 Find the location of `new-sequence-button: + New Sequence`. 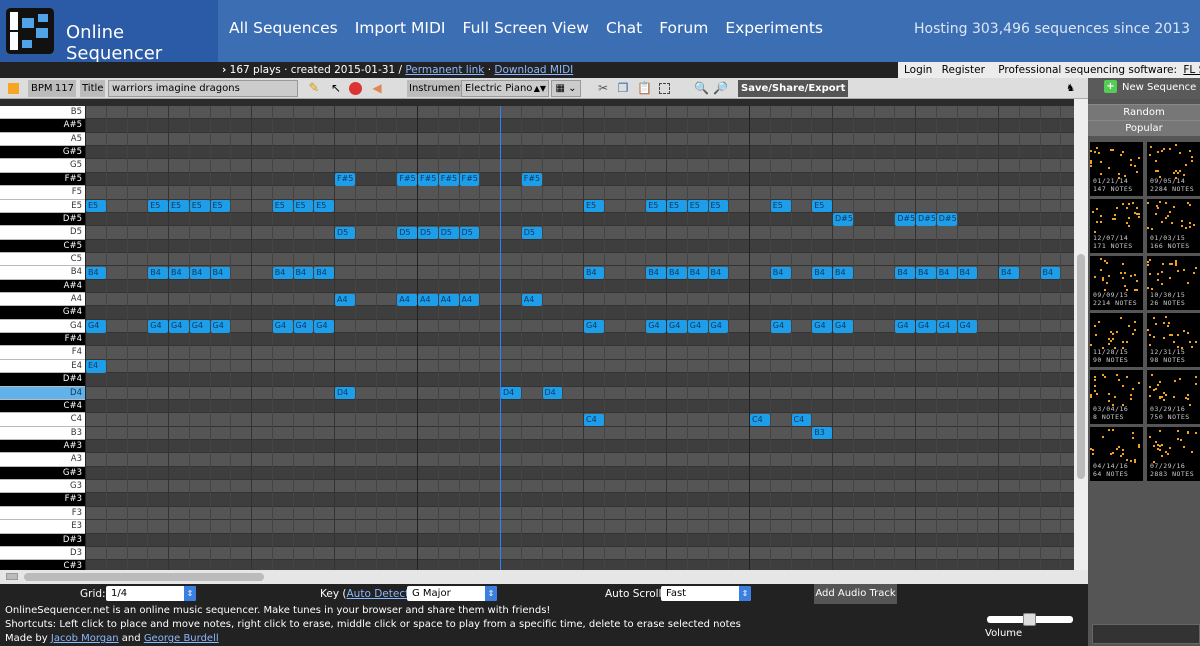

new-sequence-button: + New Sequence is located at coordinates (1144, 88).